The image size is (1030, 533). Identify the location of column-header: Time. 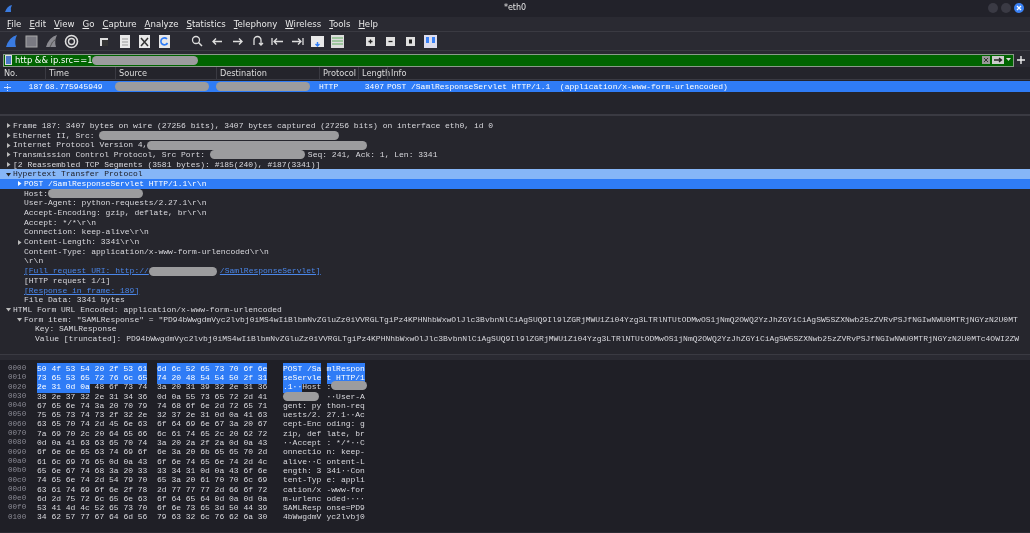
(80, 73).